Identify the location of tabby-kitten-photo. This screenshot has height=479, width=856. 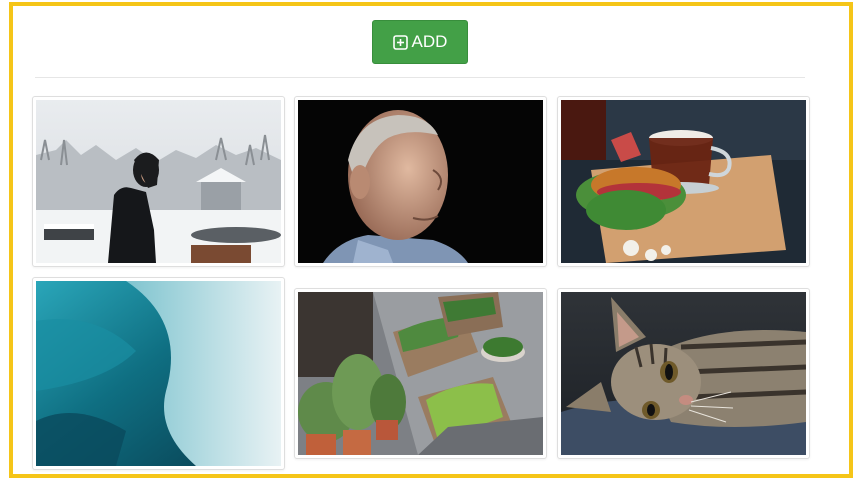
(683, 373).